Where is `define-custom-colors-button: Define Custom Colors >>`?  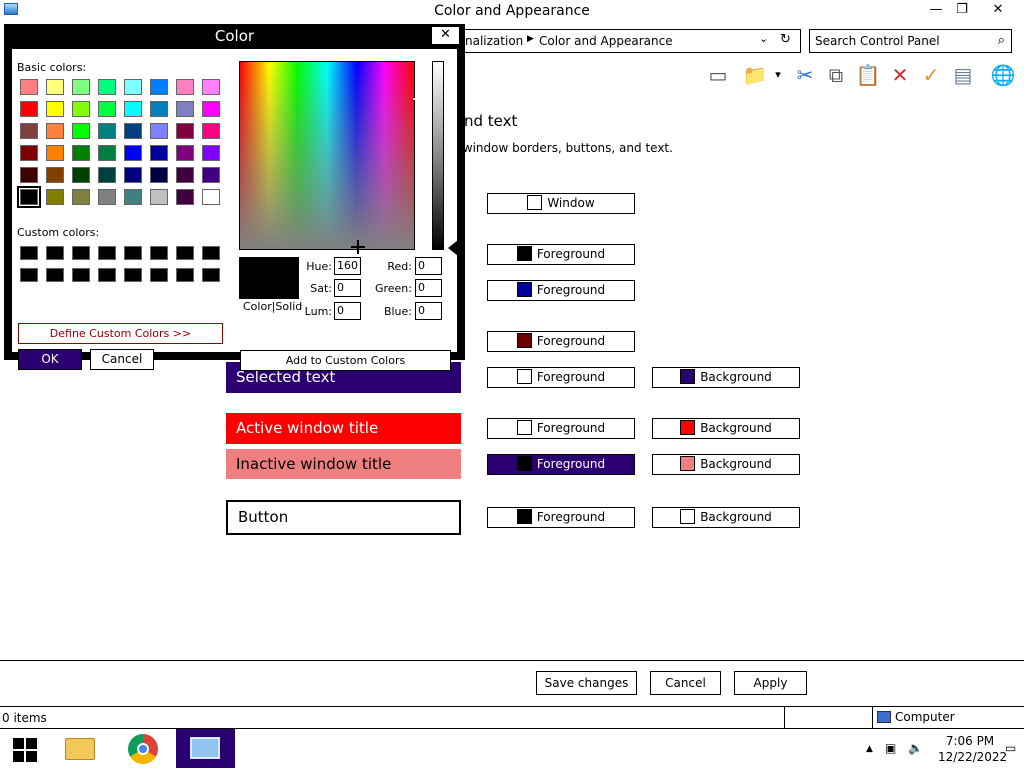
define-custom-colors-button: Define Custom Colors >> is located at coordinates (120, 333).